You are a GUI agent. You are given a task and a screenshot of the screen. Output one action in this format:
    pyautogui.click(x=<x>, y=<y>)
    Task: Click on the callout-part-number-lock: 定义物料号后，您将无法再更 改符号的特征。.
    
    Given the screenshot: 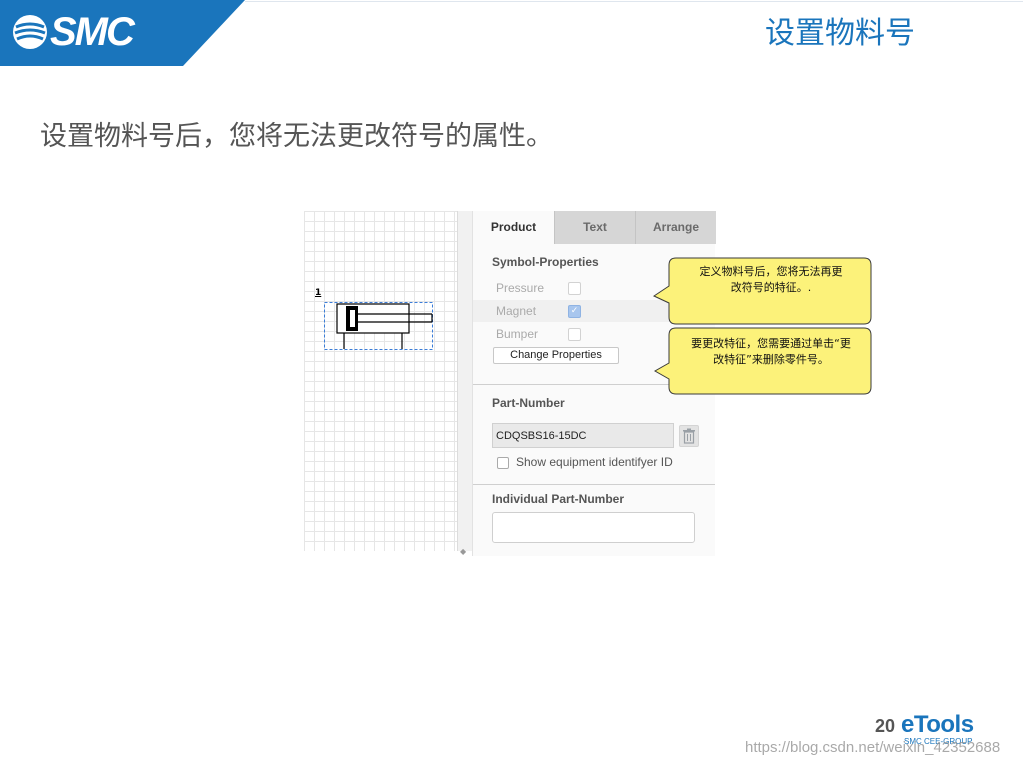 What is the action you would take?
    pyautogui.click(x=763, y=294)
    